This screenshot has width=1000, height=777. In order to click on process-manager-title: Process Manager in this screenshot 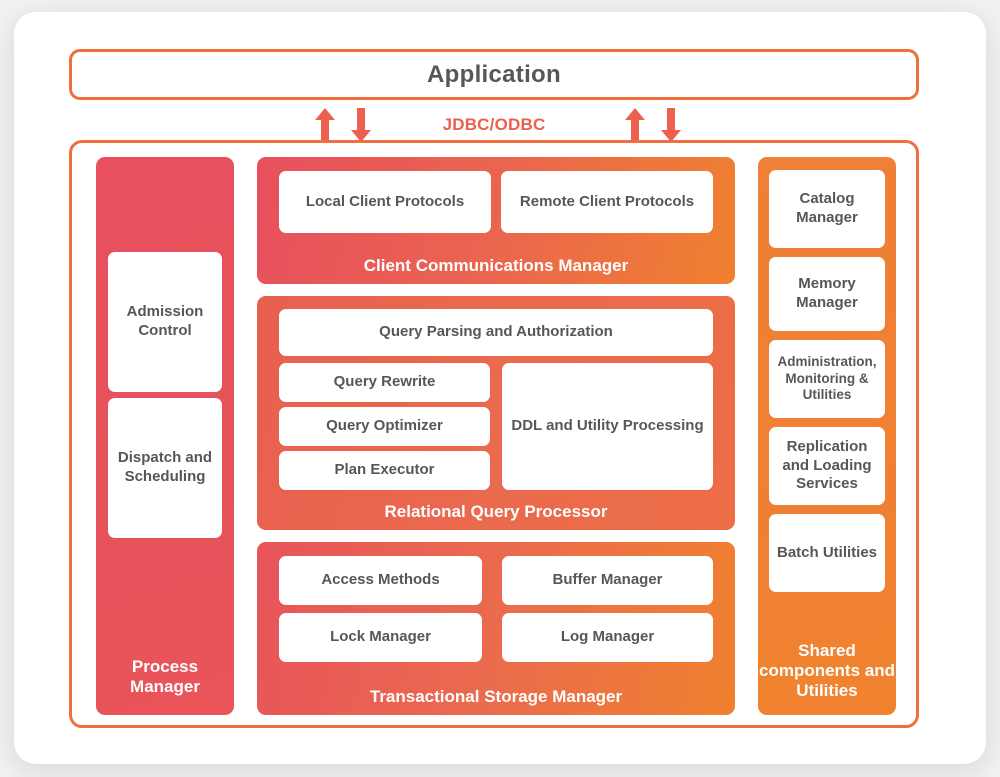, I will do `click(165, 676)`.